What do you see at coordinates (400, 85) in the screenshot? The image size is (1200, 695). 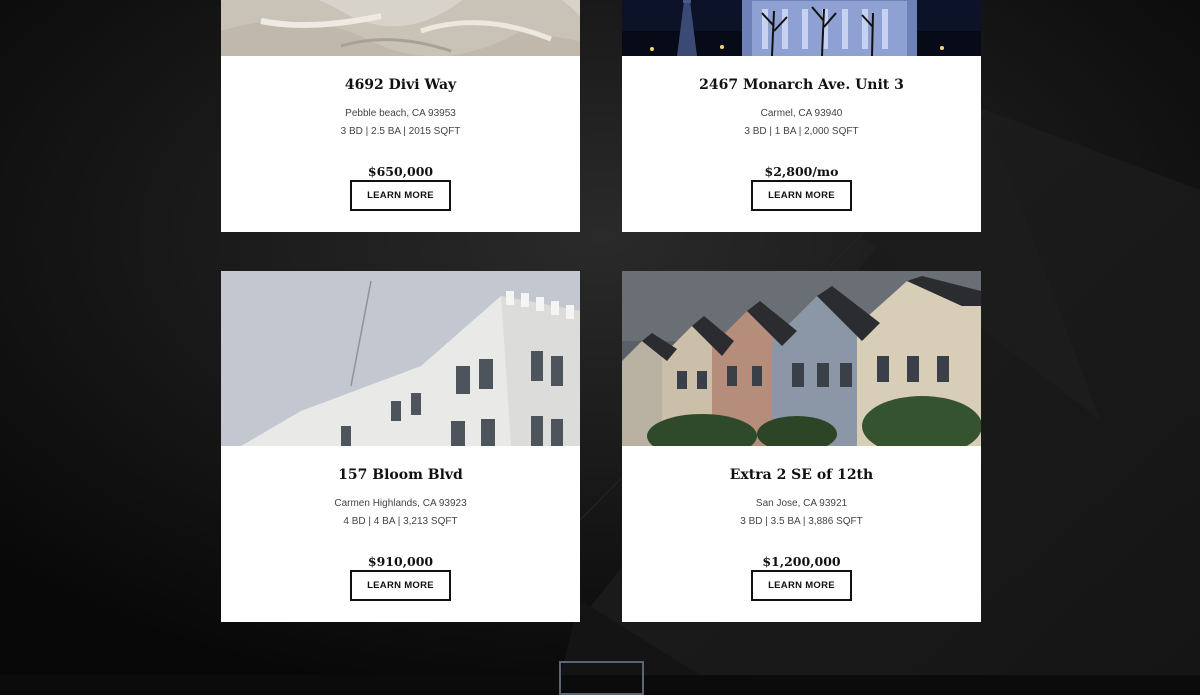 I see `listing-title: 4692 Divi Way` at bounding box center [400, 85].